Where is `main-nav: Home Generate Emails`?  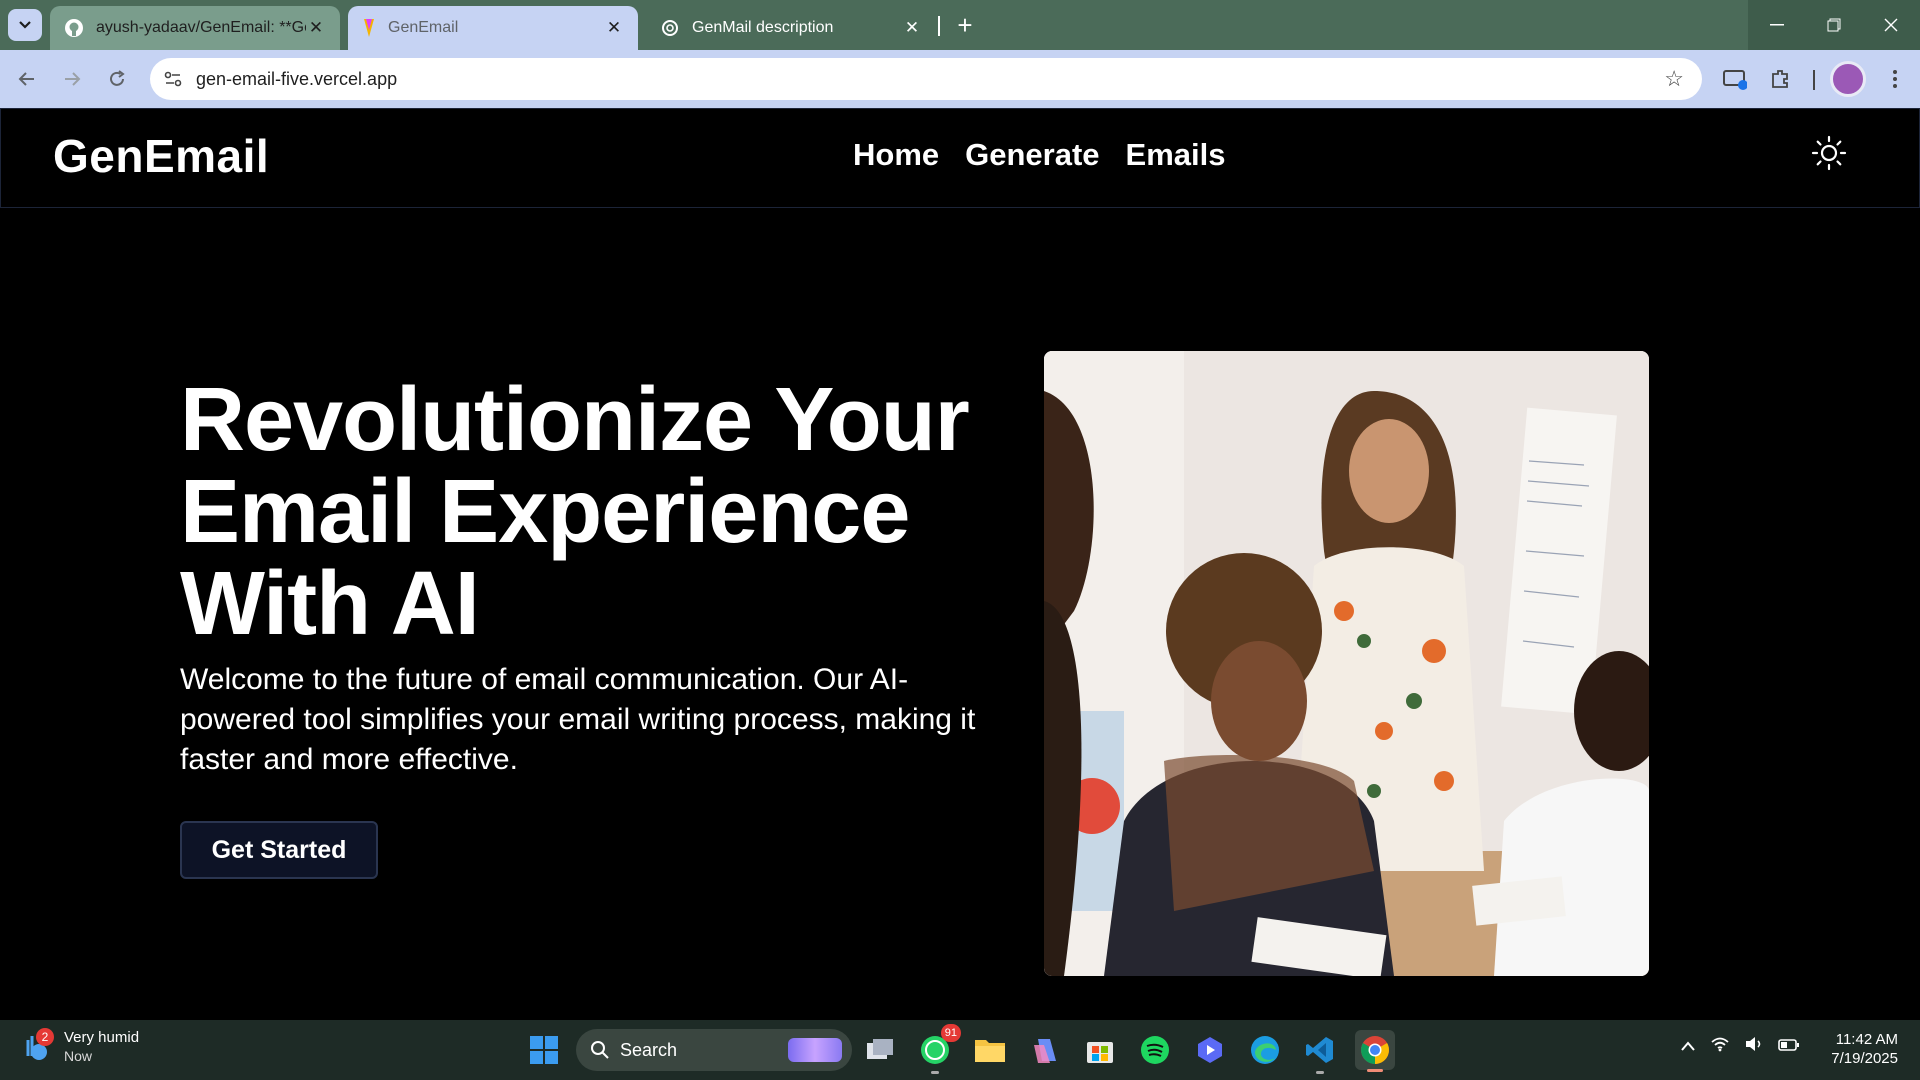 main-nav: Home Generate Emails is located at coordinates (1039, 155).